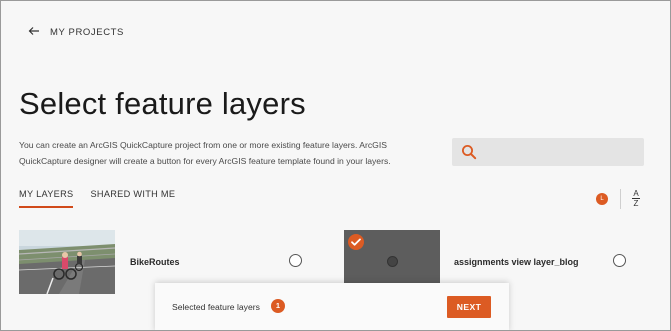 The height and width of the screenshot is (331, 671). Describe the element at coordinates (132, 198) in the screenshot. I see `tab-shared-with-me: SHARED WITH ME` at that location.